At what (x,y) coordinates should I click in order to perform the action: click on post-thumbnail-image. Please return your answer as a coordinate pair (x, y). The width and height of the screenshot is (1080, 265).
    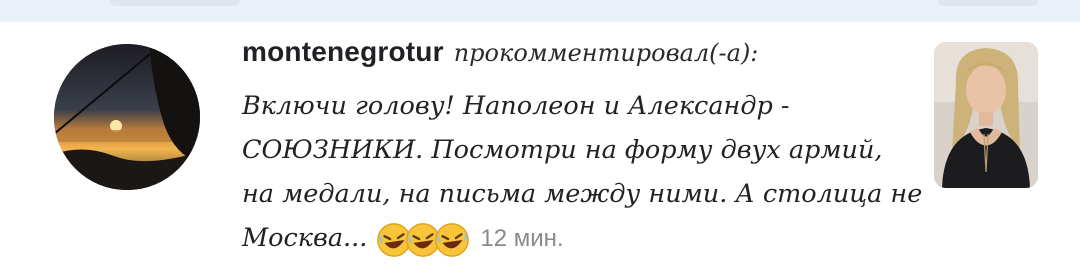
    Looking at the image, I should click on (986, 115).